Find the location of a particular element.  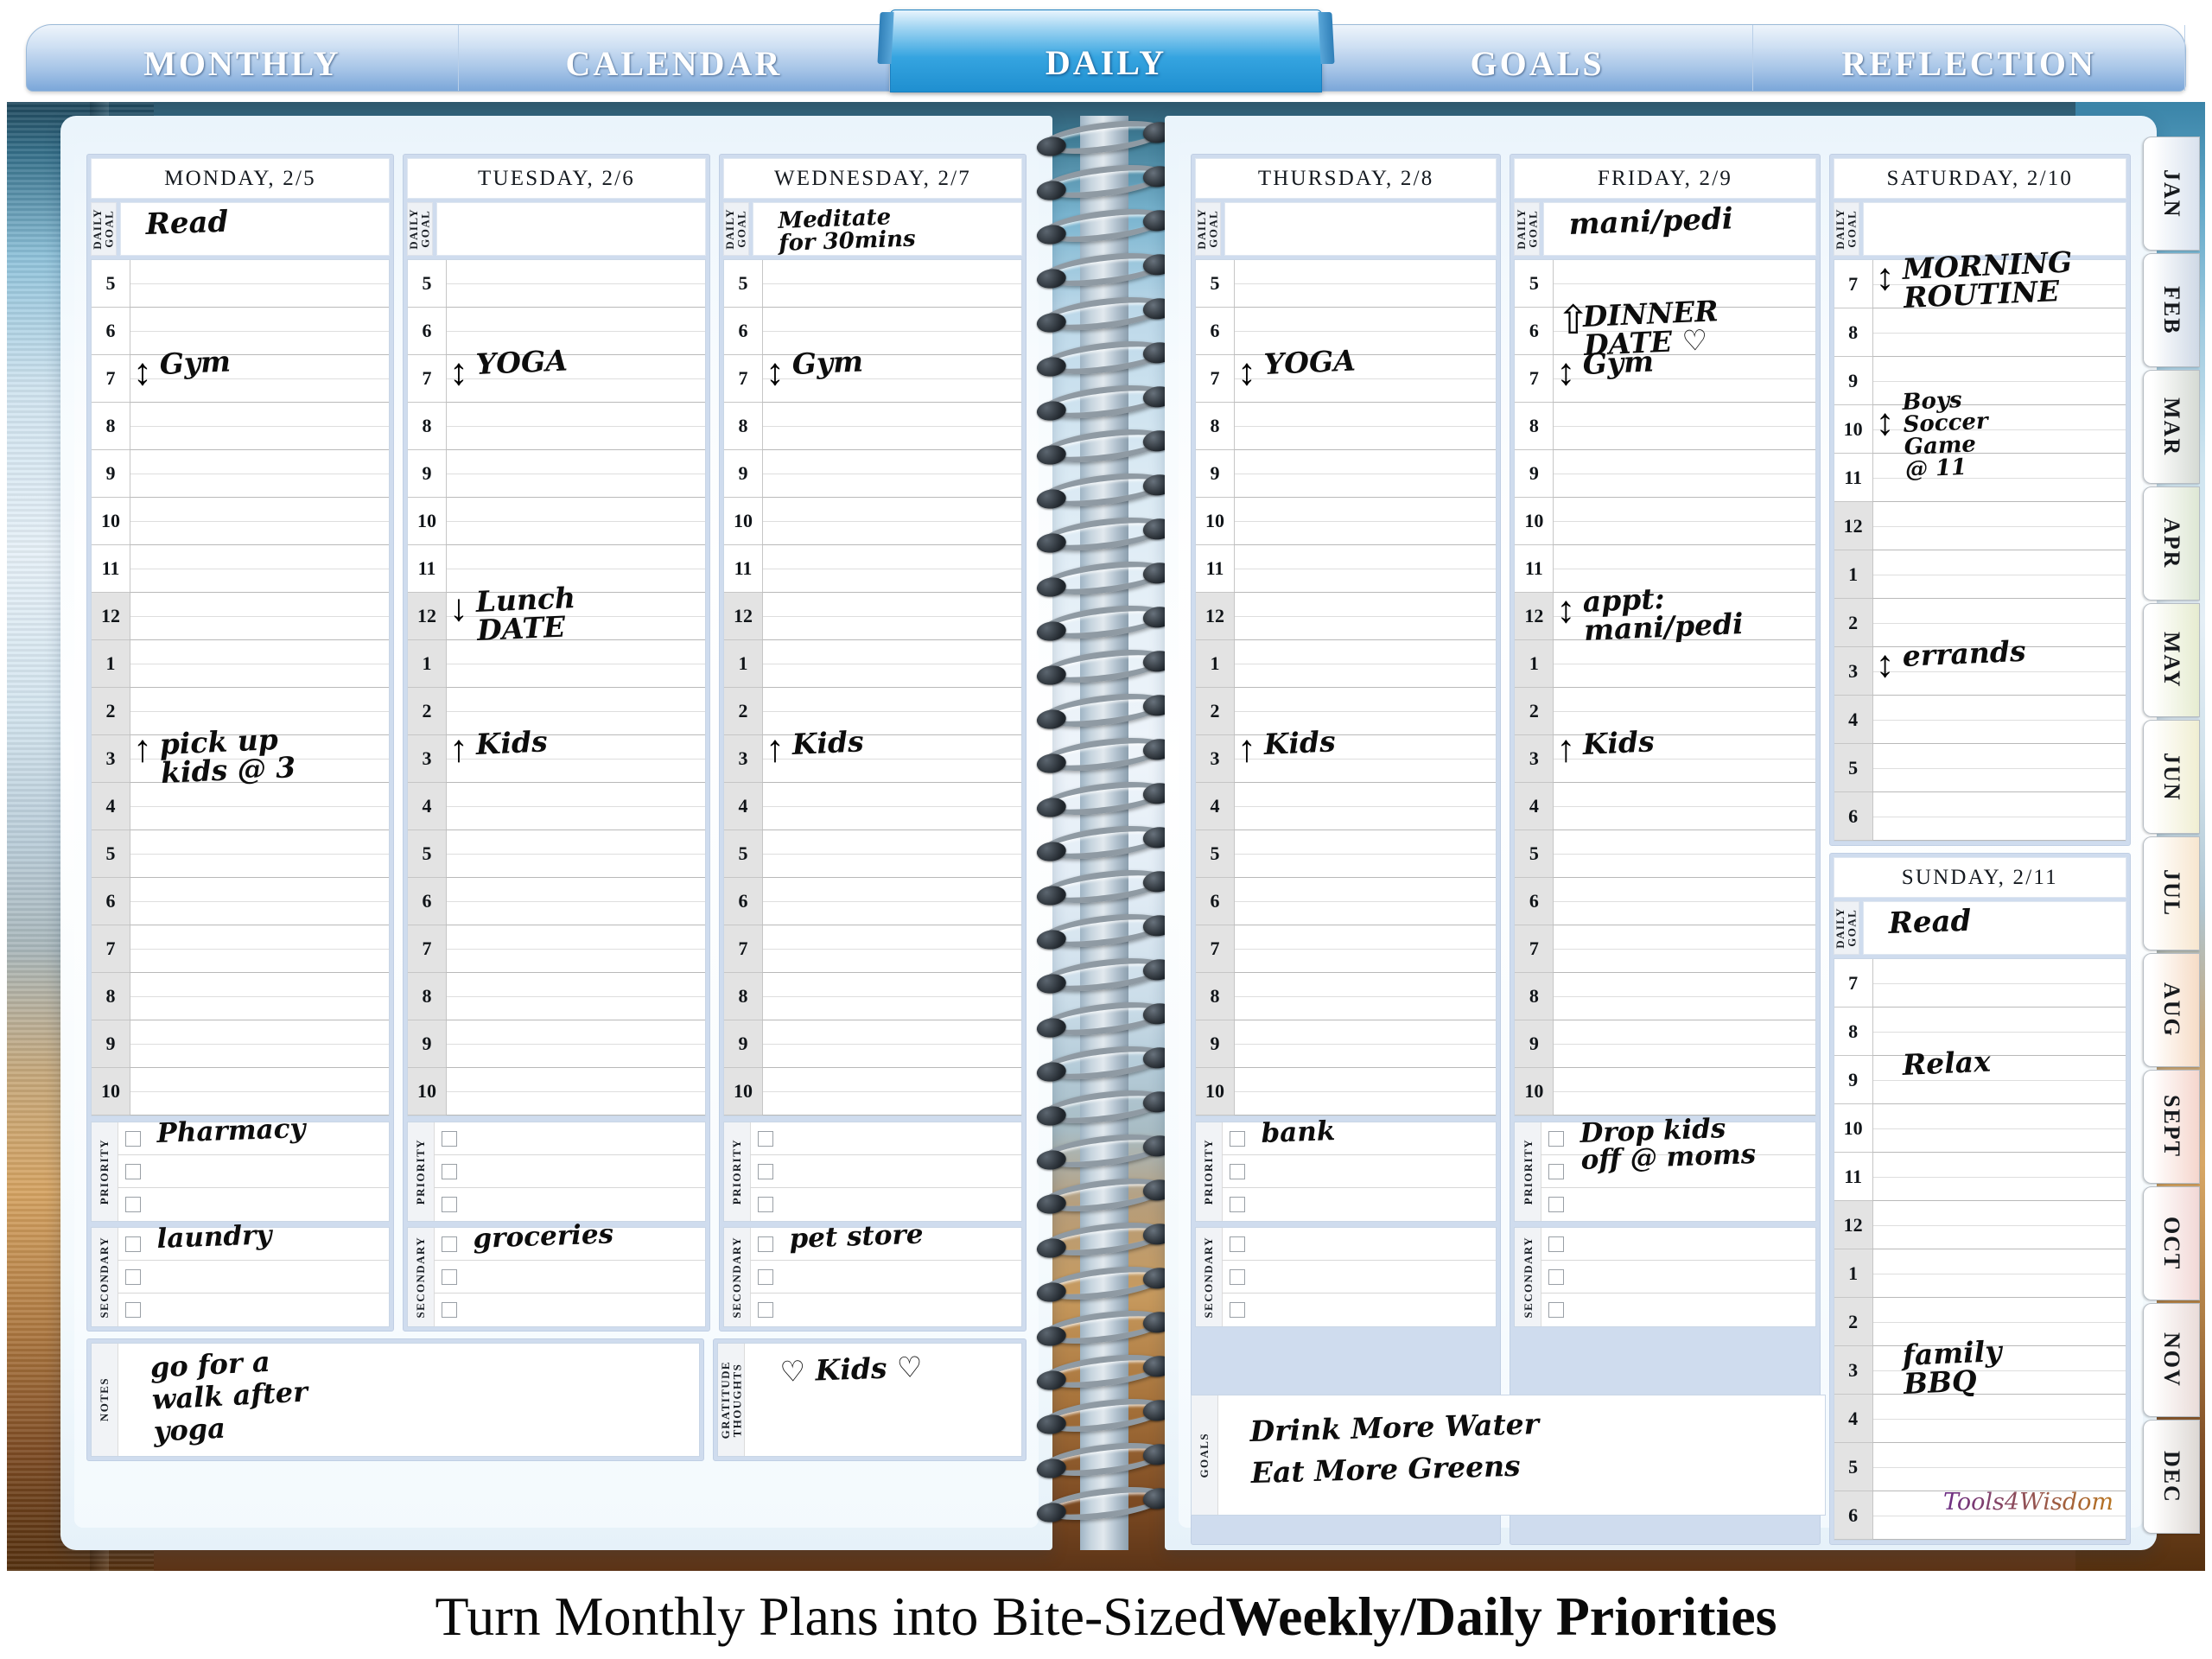

day-column-2-daily-goal-box: Meditate for 30mins is located at coordinates (887, 230).